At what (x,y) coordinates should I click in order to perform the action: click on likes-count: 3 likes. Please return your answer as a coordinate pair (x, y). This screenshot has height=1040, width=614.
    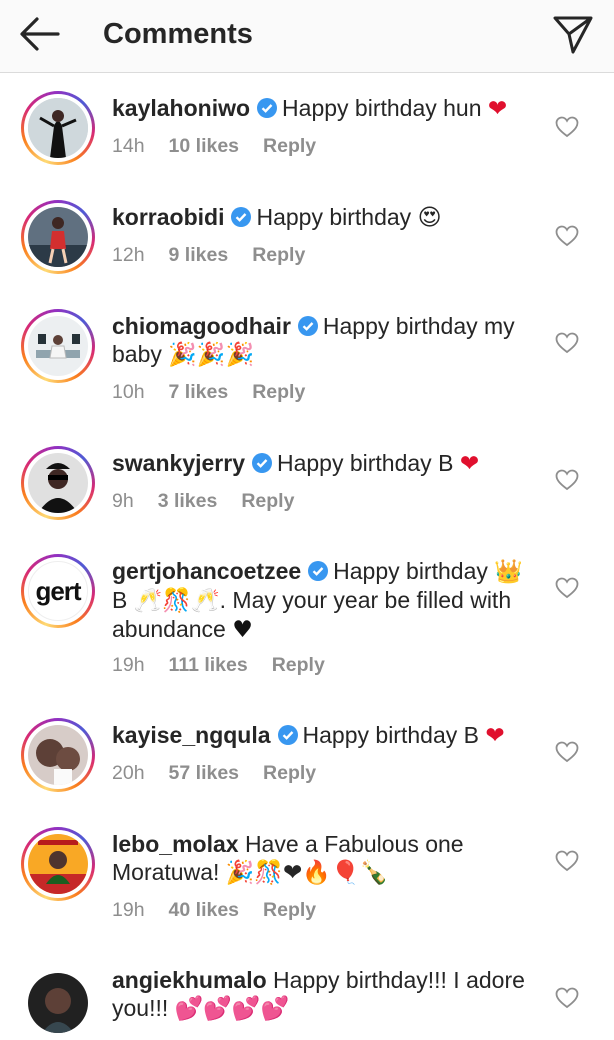
    Looking at the image, I should click on (188, 501).